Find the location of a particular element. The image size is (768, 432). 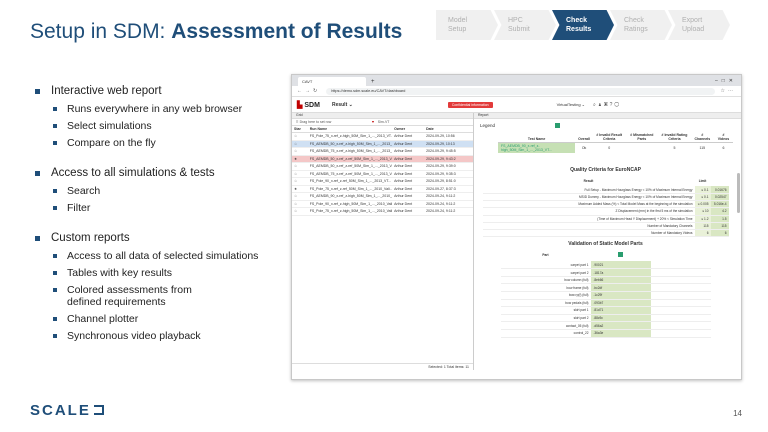

criterion: Number of Mandatory Videos is located at coordinates (588, 233).